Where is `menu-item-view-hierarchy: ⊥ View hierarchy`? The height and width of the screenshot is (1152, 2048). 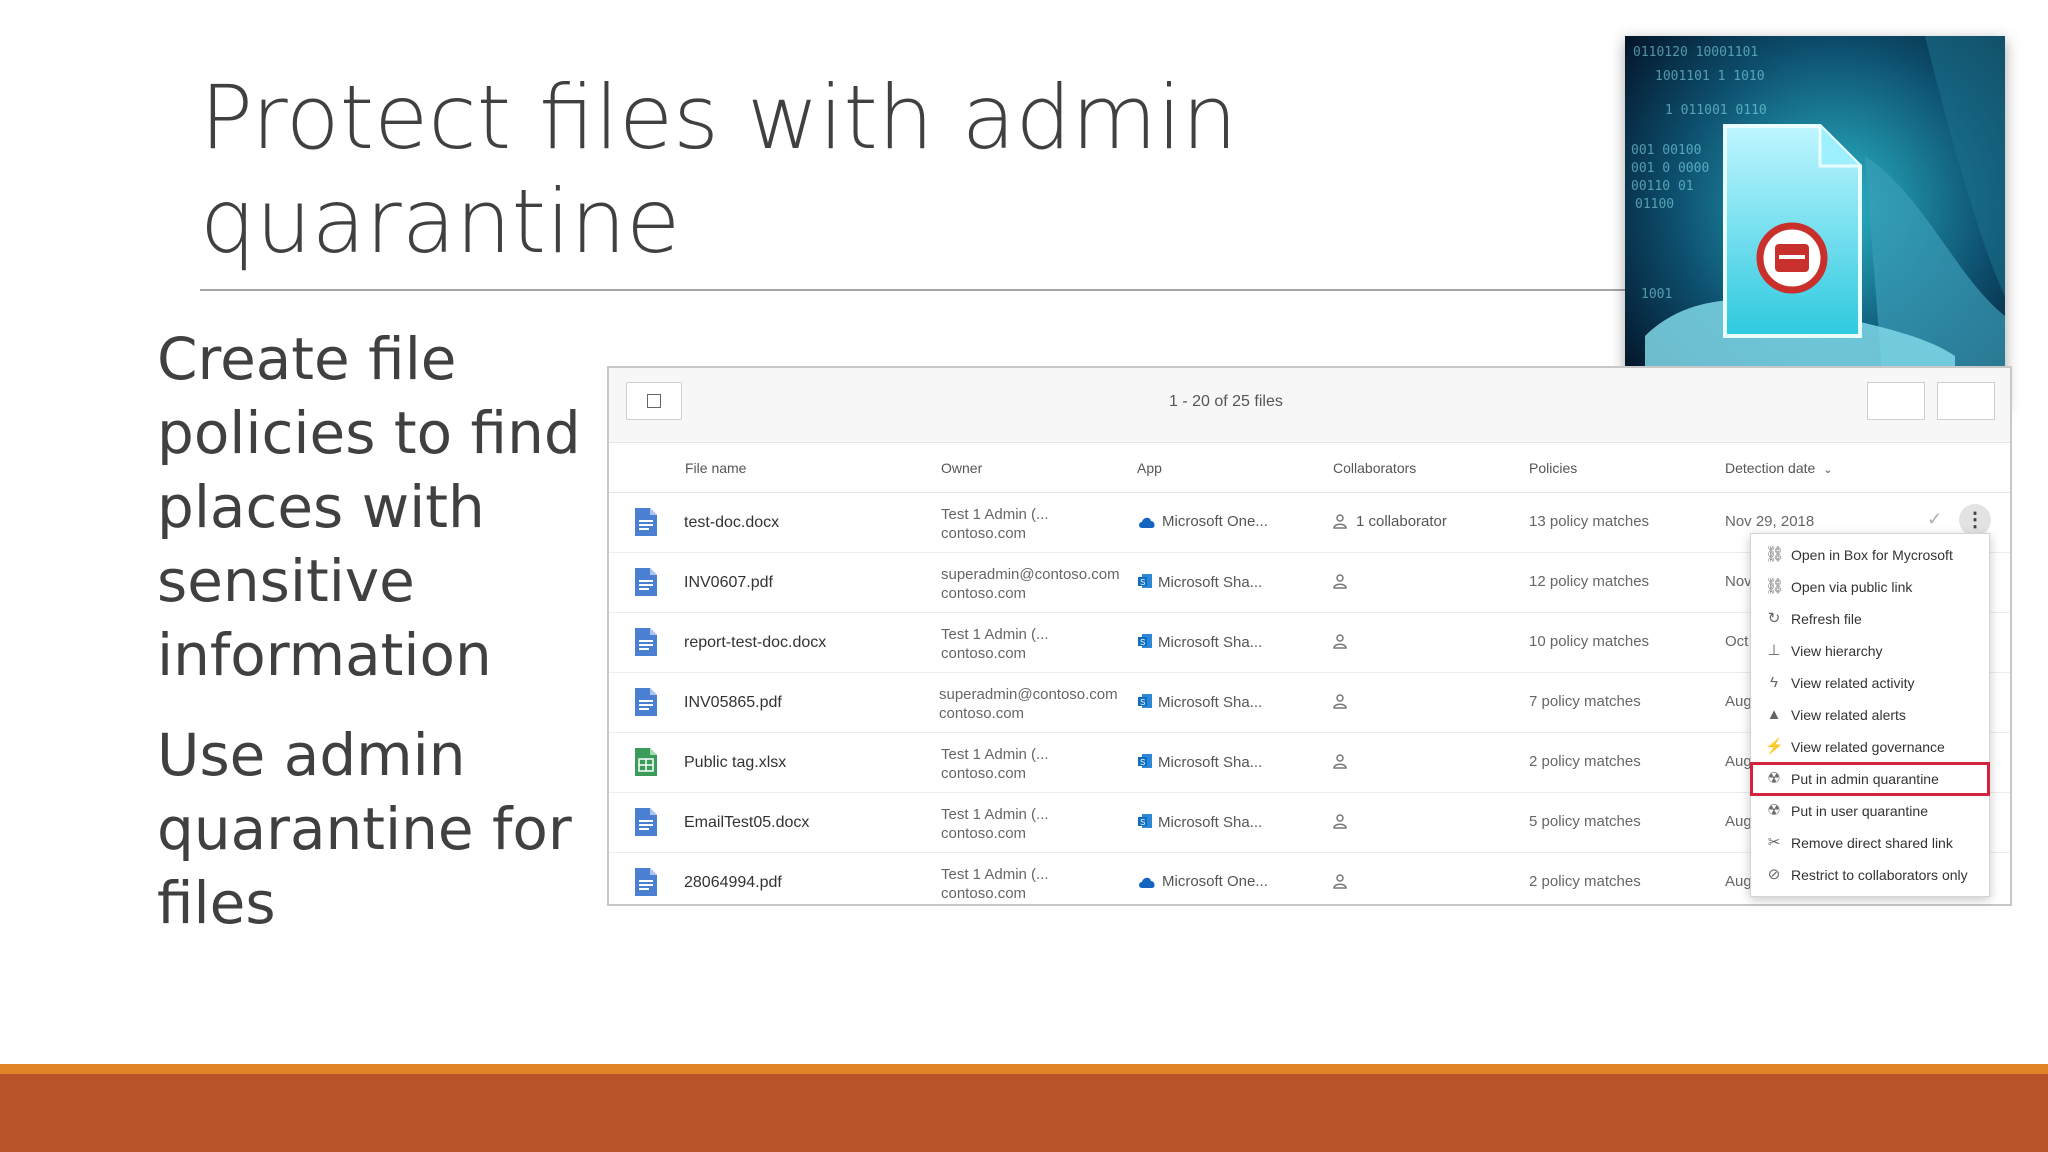 menu-item-view-hierarchy: ⊥ View hierarchy is located at coordinates (1870, 651).